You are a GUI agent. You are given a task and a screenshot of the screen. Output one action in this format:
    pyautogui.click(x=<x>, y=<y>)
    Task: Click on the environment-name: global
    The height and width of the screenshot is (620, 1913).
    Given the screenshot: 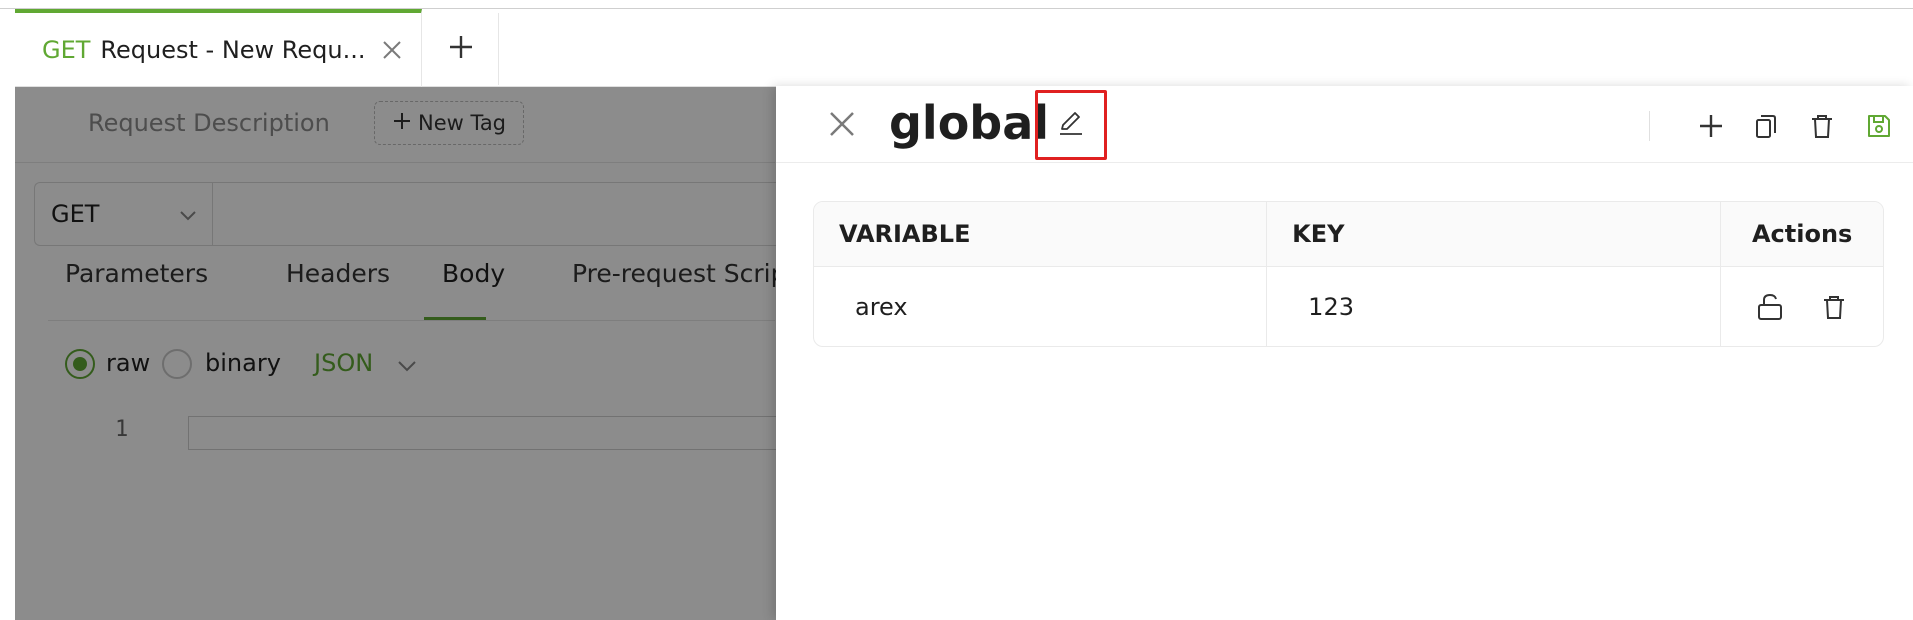 What is the action you would take?
    pyautogui.click(x=969, y=123)
    